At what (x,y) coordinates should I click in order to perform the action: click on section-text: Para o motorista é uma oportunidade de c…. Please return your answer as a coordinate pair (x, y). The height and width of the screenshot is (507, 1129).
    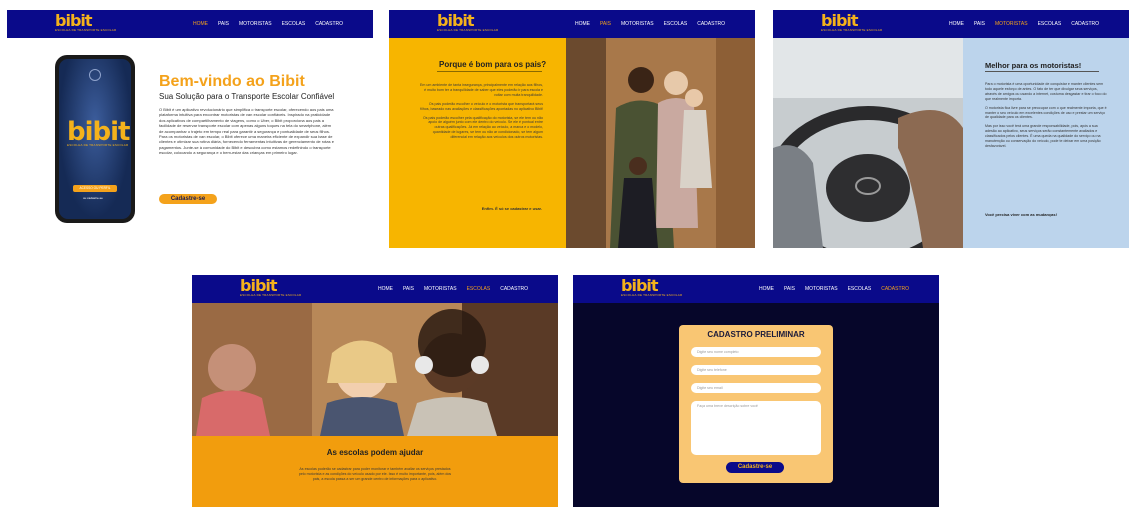
    Looking at the image, I should click on (1046, 117).